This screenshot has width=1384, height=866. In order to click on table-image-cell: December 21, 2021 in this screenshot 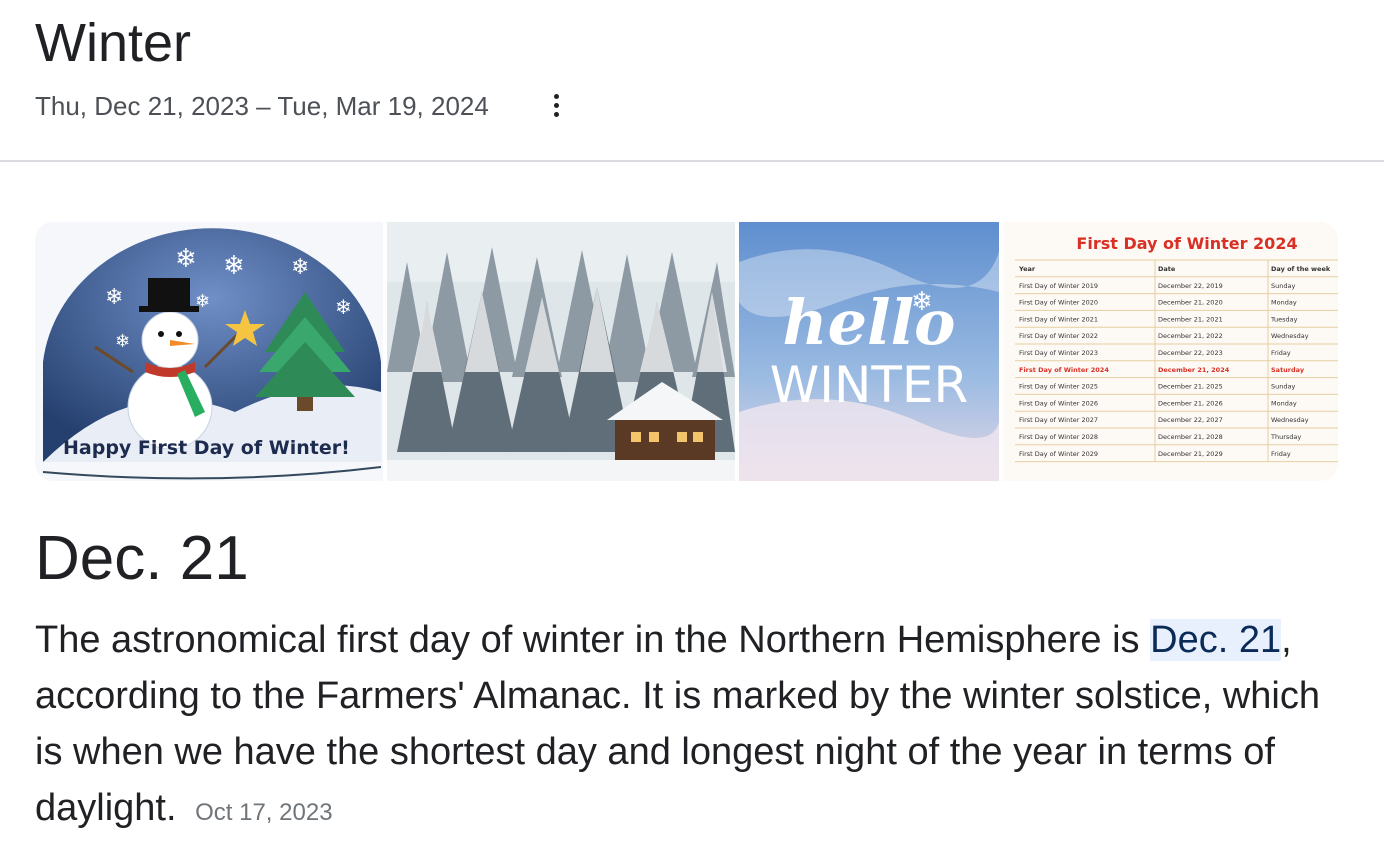, I will do `click(1190, 319)`.